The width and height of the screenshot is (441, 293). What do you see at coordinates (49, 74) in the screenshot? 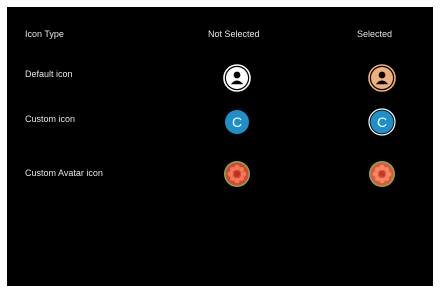
I see `row-label-default-icon: Default icon` at bounding box center [49, 74].